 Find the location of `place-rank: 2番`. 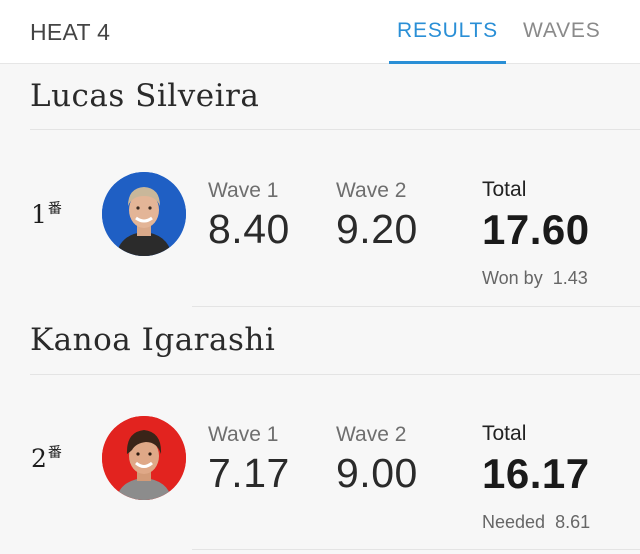

place-rank: 2番 is located at coordinates (46, 457).